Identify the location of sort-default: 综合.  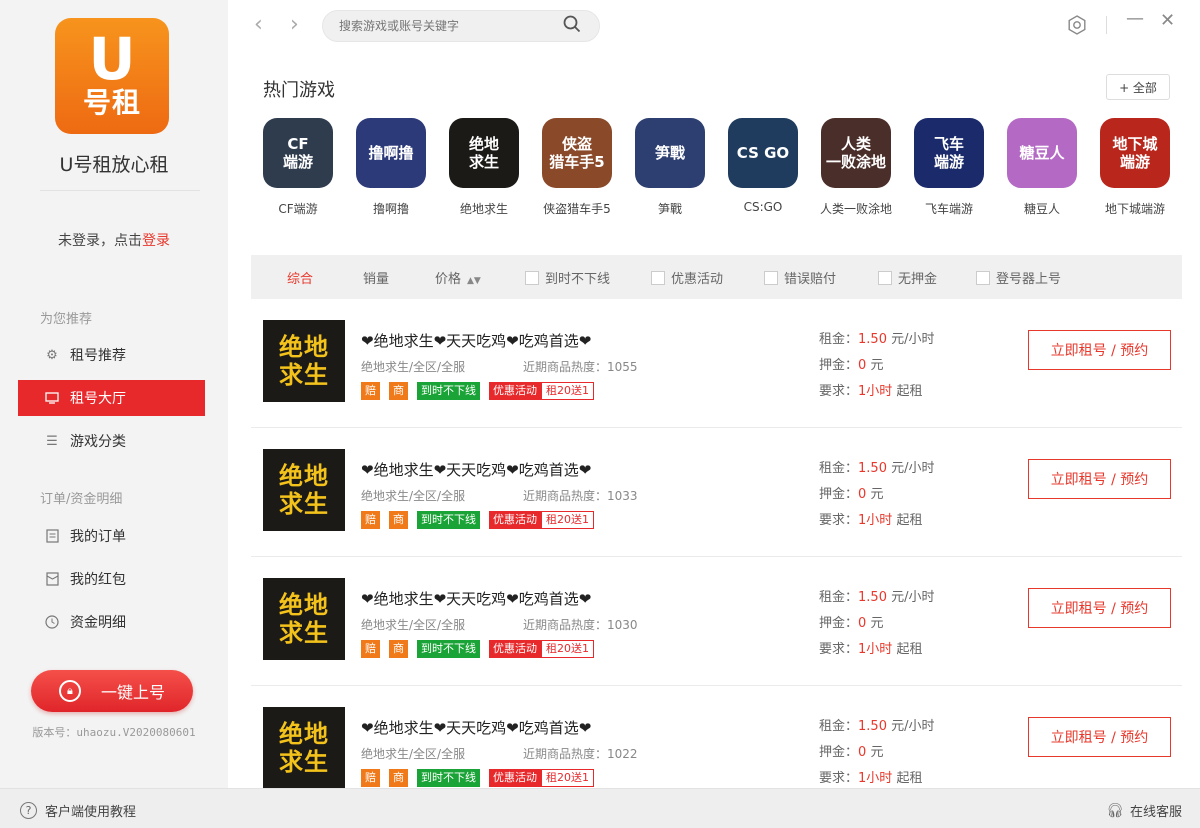
(300, 277).